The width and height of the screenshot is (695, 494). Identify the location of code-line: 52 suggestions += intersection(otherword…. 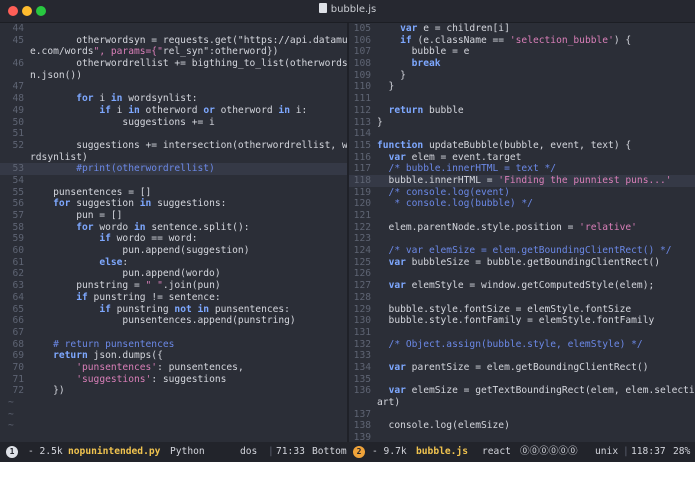
(173, 146).